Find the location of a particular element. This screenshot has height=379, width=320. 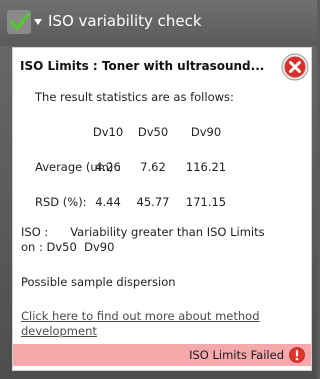

row-label: RSD (%): is located at coordinates (61, 202).